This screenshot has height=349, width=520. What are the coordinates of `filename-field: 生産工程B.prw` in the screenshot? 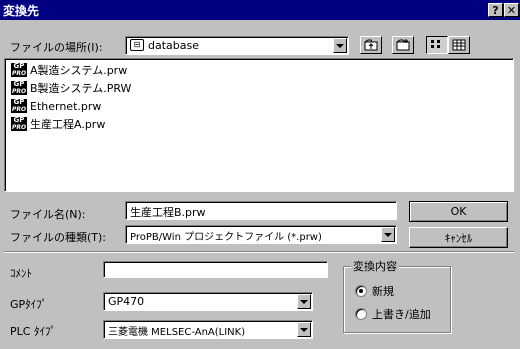 It's located at (261, 210).